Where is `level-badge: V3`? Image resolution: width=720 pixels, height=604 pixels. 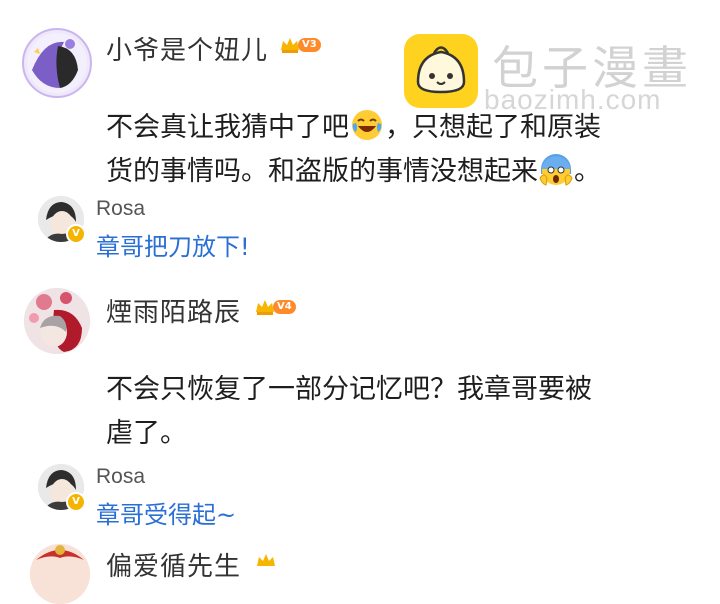
level-badge: V3 is located at coordinates (300, 45).